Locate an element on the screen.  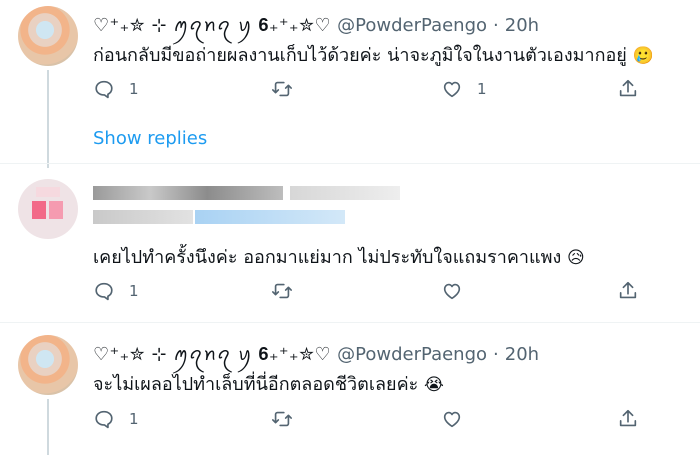
emoji: 😭 is located at coordinates (434, 385).